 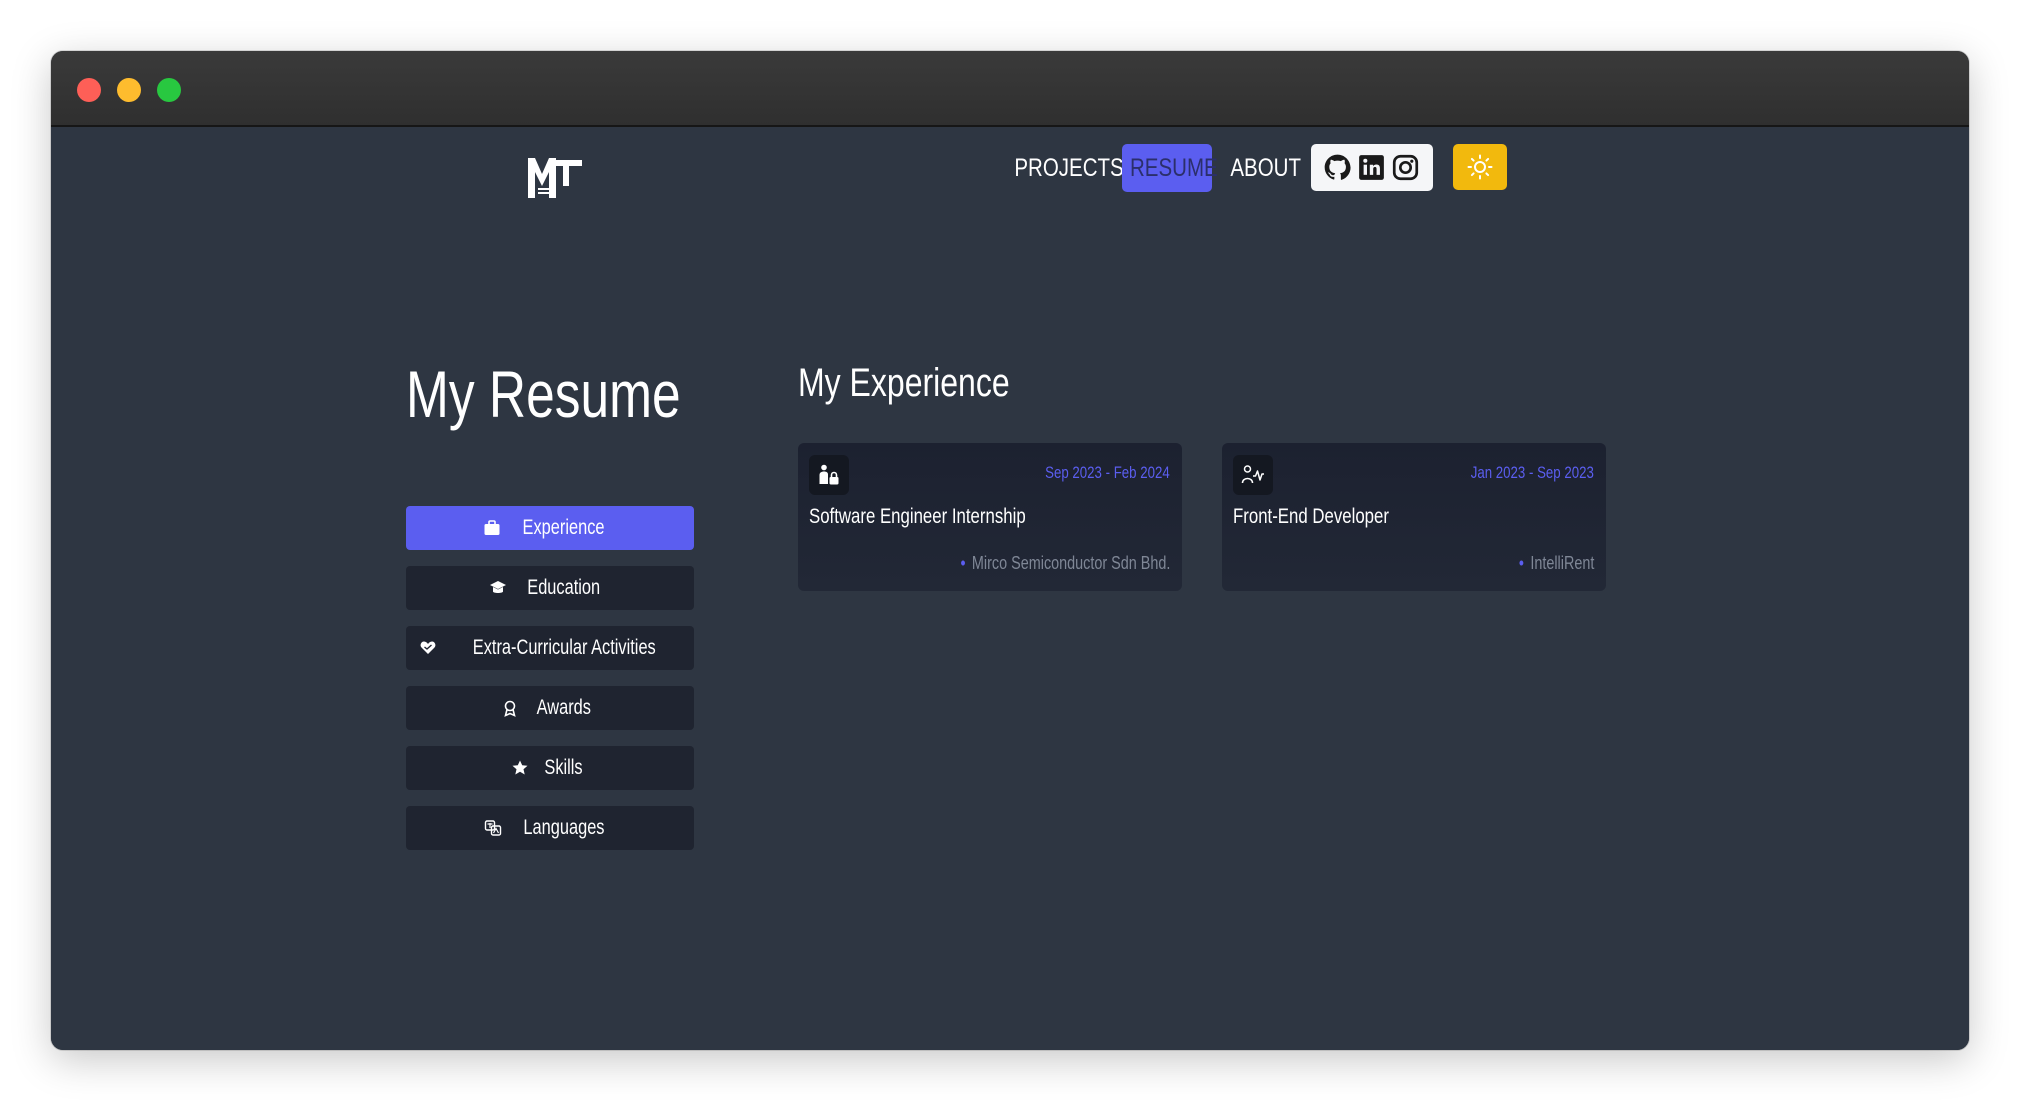 I want to click on person-lock-icon, so click(x=829, y=474).